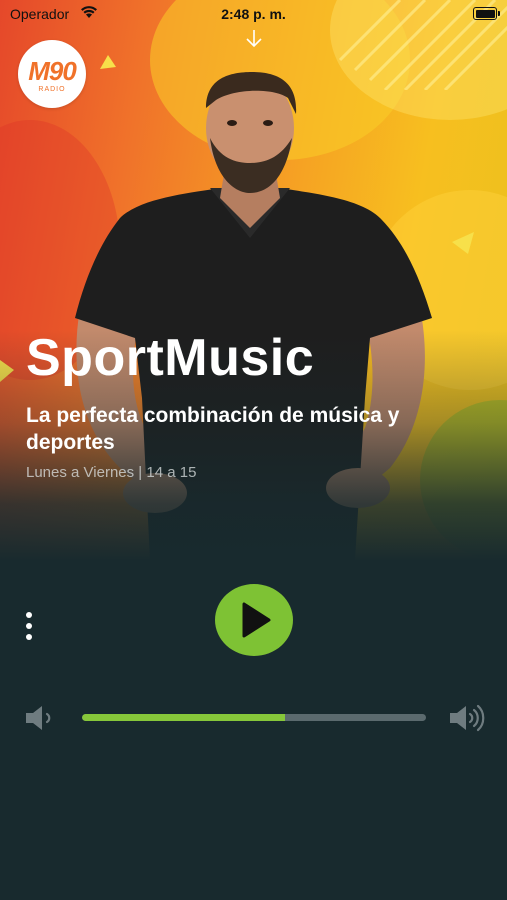 The height and width of the screenshot is (900, 507). I want to click on play-button, so click(254, 620).